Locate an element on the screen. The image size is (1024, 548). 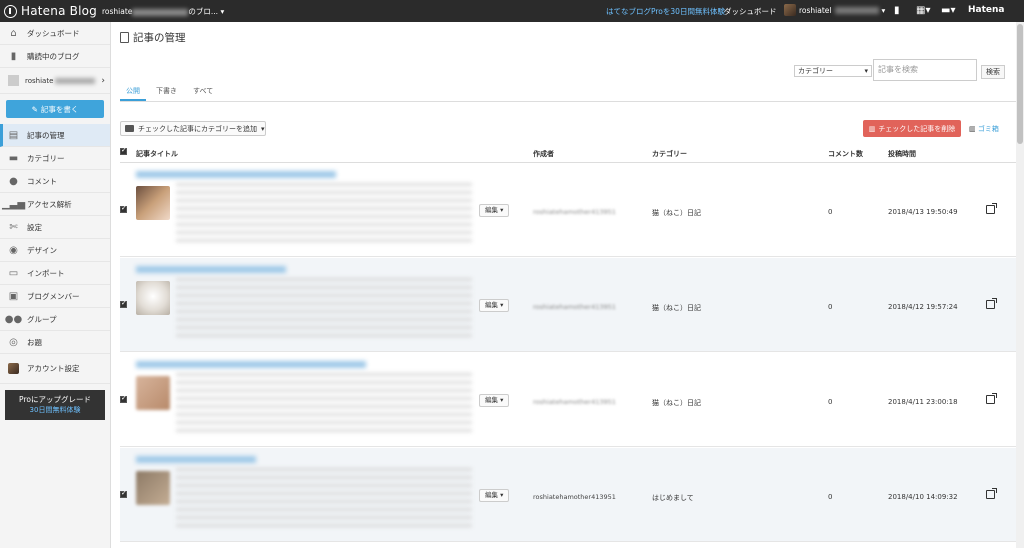
sidebar-item-category: ▬ カテゴリー is located at coordinates (55, 158).